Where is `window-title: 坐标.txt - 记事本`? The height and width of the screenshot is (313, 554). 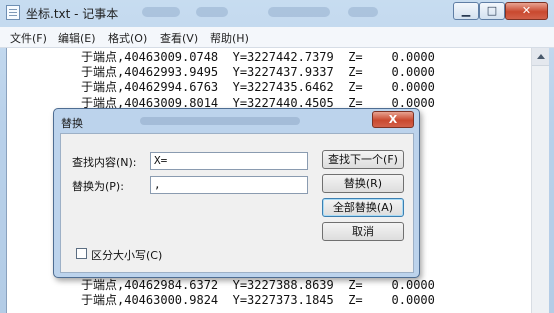 window-title: 坐标.txt - 记事本 is located at coordinates (72, 14).